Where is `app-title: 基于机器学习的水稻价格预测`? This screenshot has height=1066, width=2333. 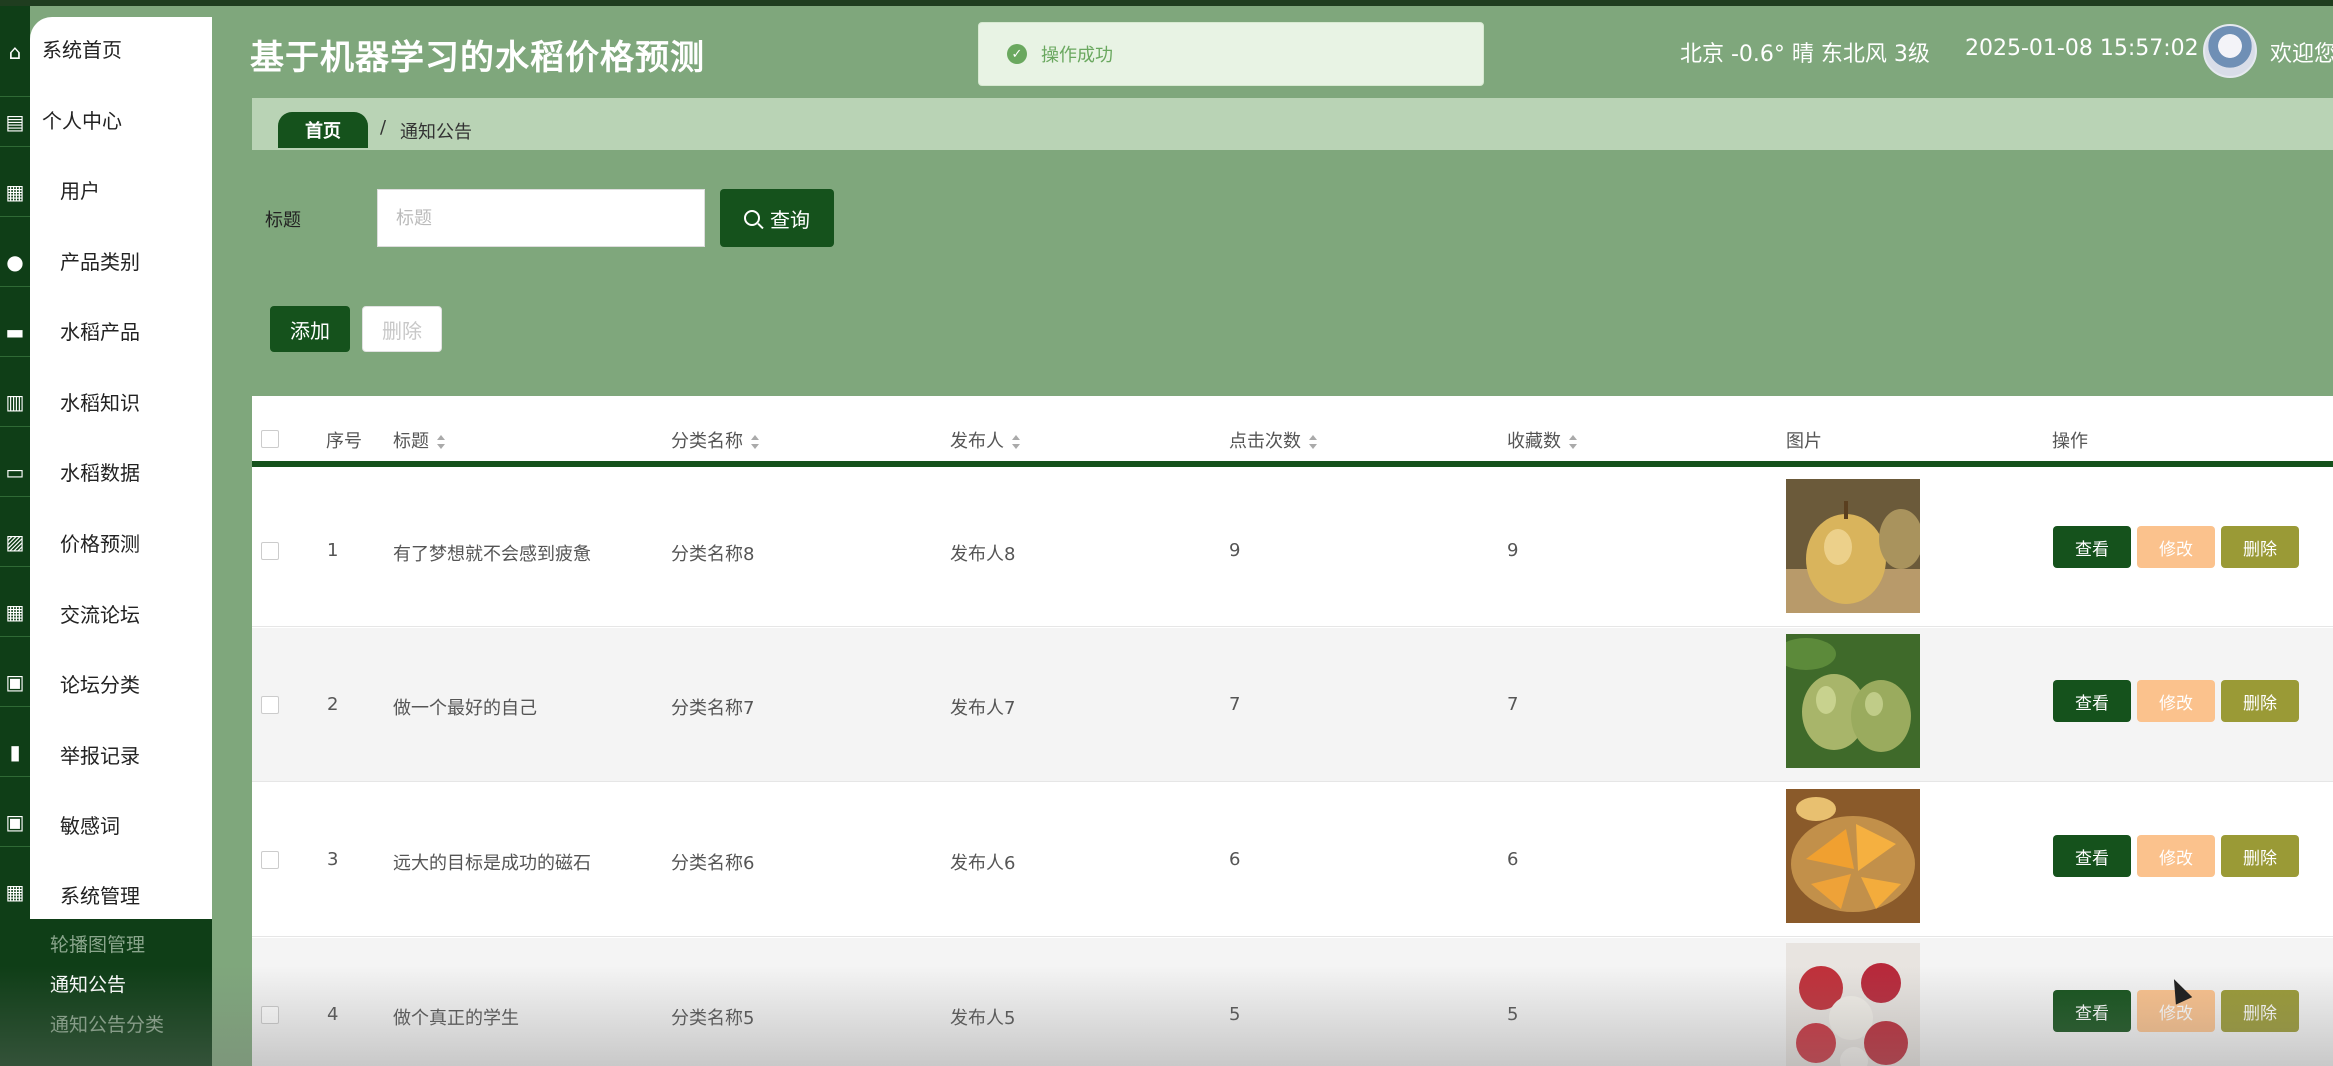
app-title: 基于机器学习的水稻价格预测 is located at coordinates (477, 58).